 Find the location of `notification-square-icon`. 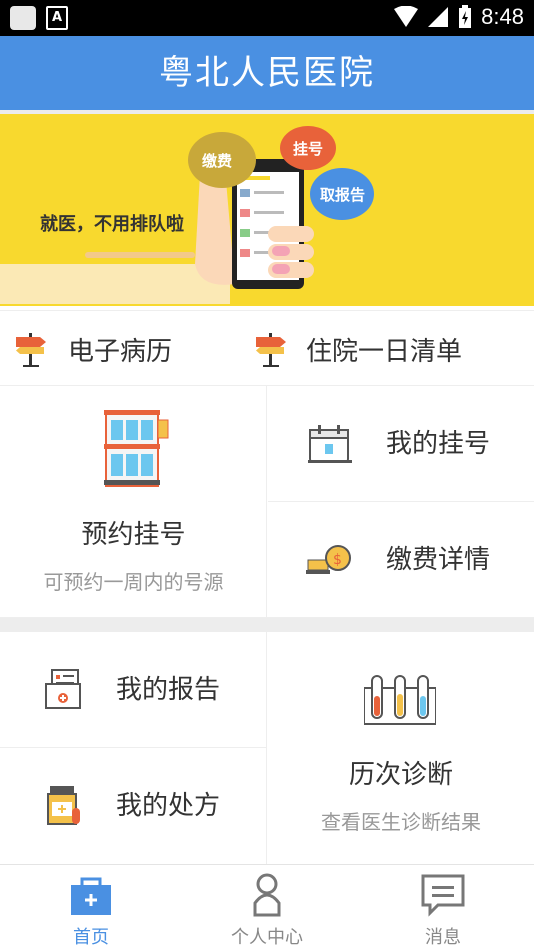

notification-square-icon is located at coordinates (23, 18).